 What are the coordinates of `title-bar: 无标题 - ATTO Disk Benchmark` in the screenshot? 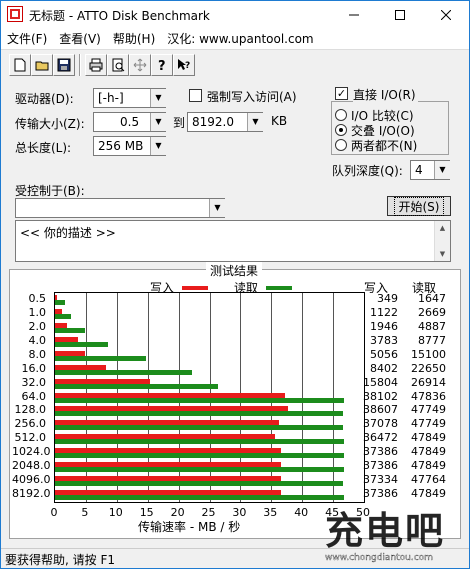 It's located at (235, 14).